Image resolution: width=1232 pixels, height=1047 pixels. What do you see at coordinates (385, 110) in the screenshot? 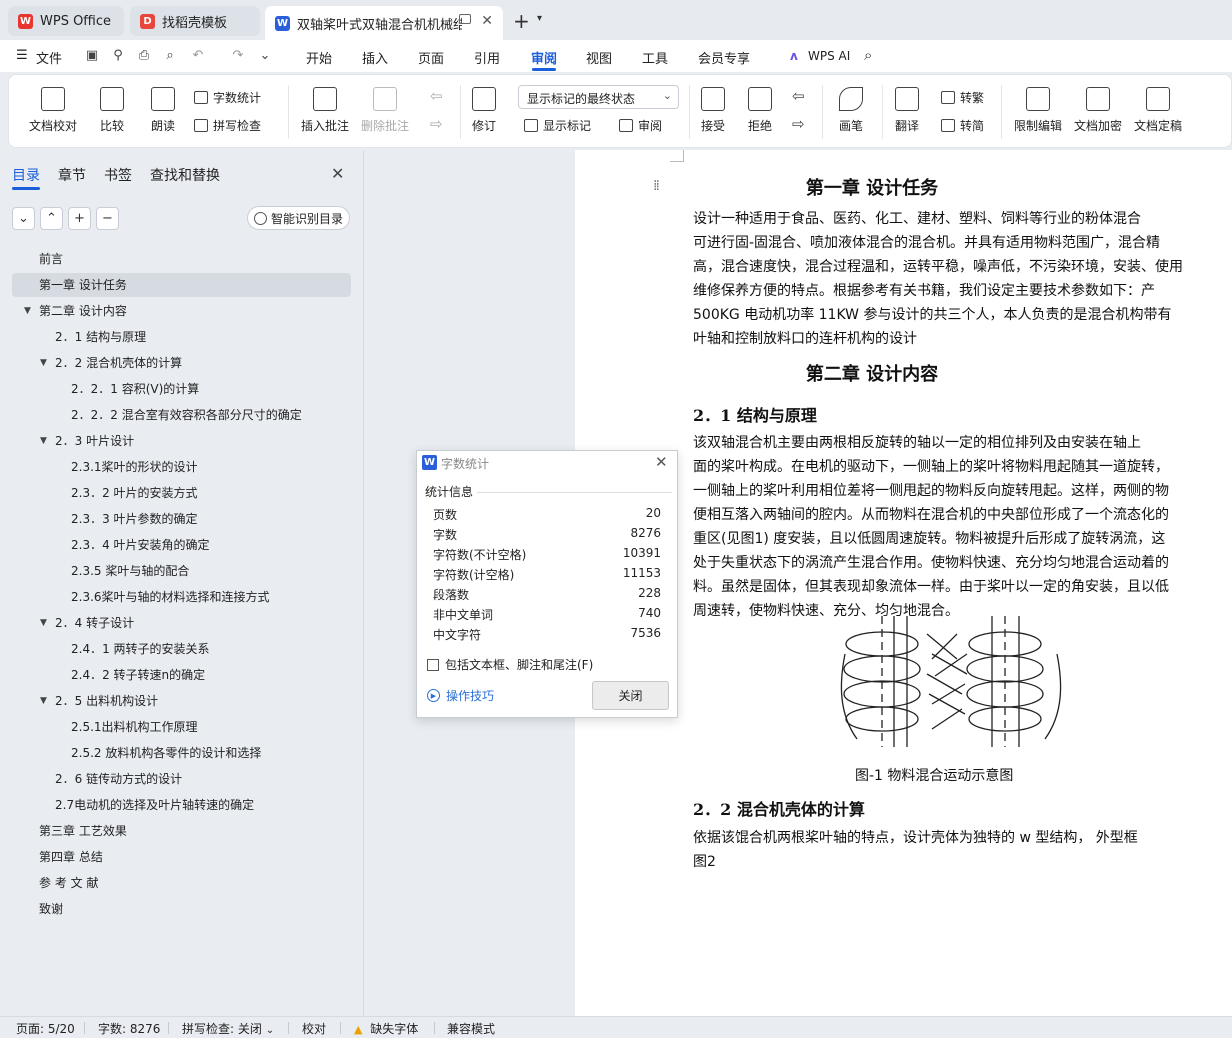
I see `delete-comment-button: 删除批注` at bounding box center [385, 110].